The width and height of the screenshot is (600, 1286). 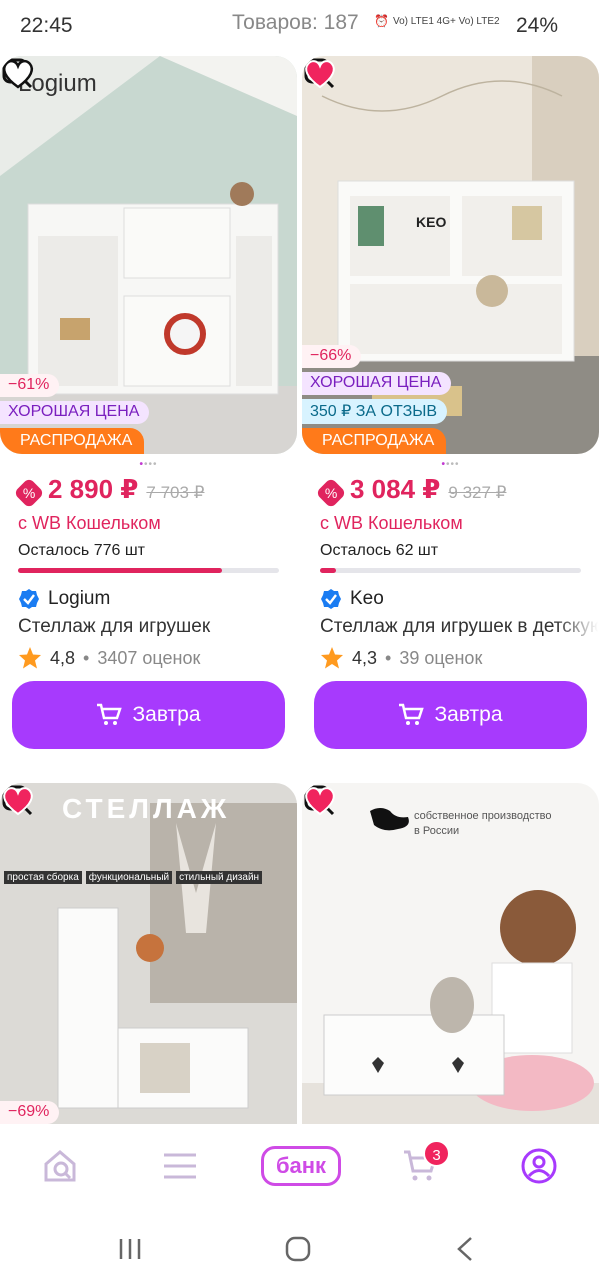 I want to click on discount-badge: −61%, so click(x=30, y=385).